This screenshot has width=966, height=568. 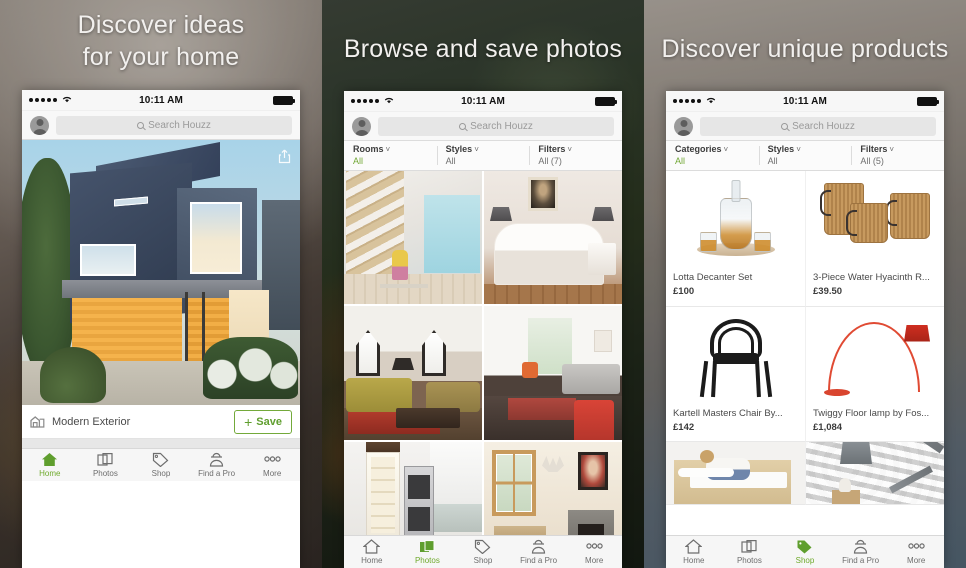 I want to click on filter-title: Styles, so click(x=781, y=149).